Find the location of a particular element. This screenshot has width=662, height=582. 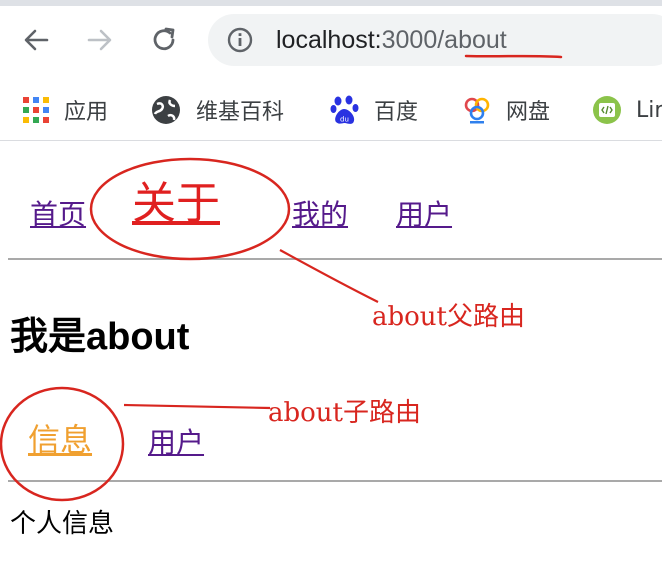

nav-divider is located at coordinates (335, 259).